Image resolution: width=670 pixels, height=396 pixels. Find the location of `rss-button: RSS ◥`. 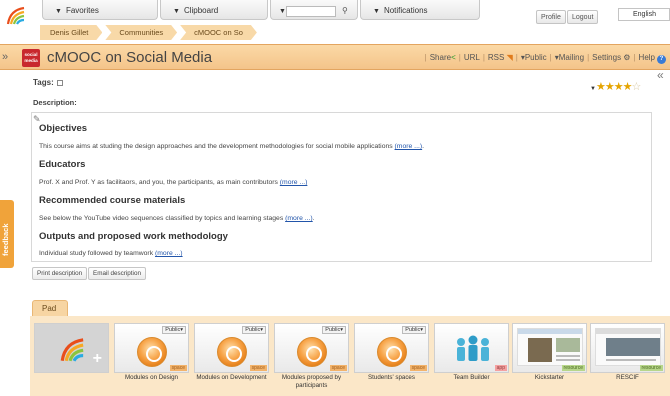

rss-button: RSS ◥ is located at coordinates (500, 58).